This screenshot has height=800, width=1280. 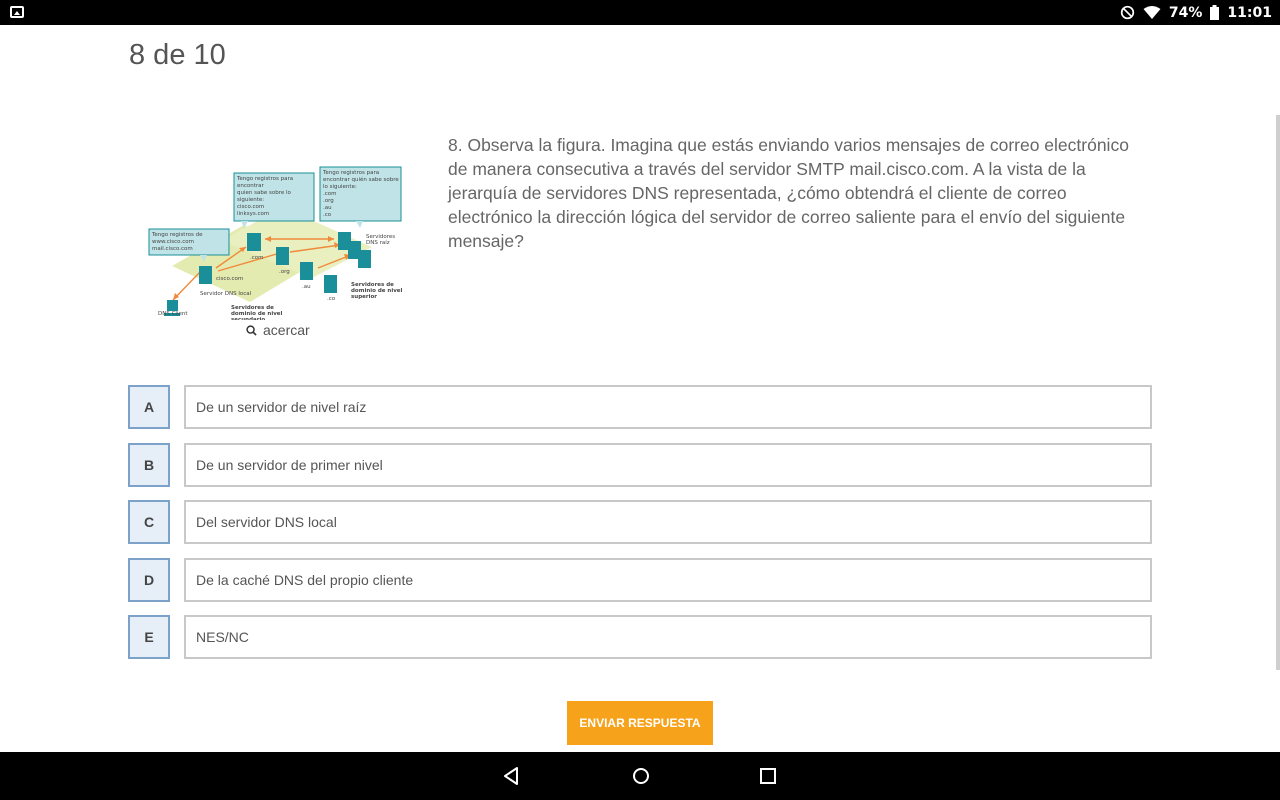 What do you see at coordinates (248, 318) in the screenshot?
I see `second-level-label: secundario` at bounding box center [248, 318].